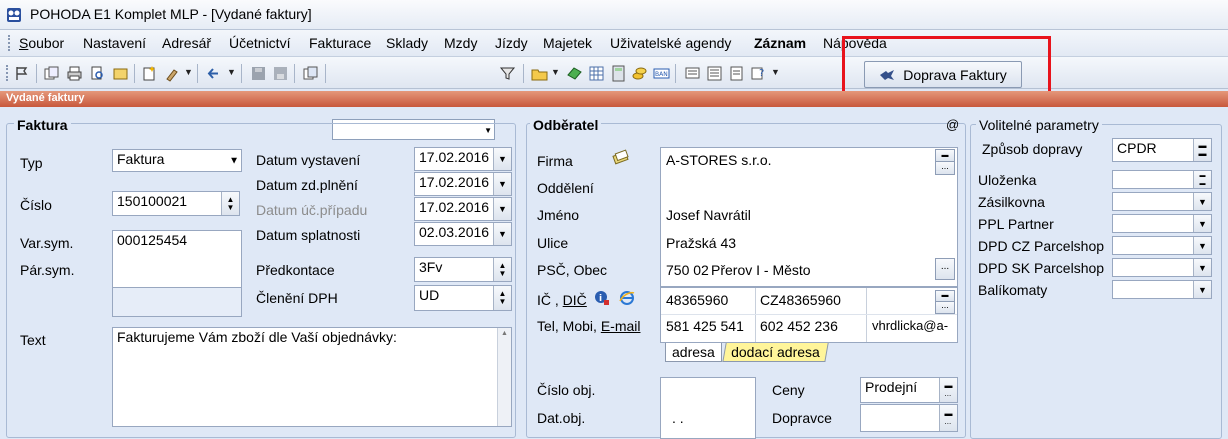 This screenshot has width=1228, height=439. I want to click on ppl-partner-select: ▼, so click(1162, 223).